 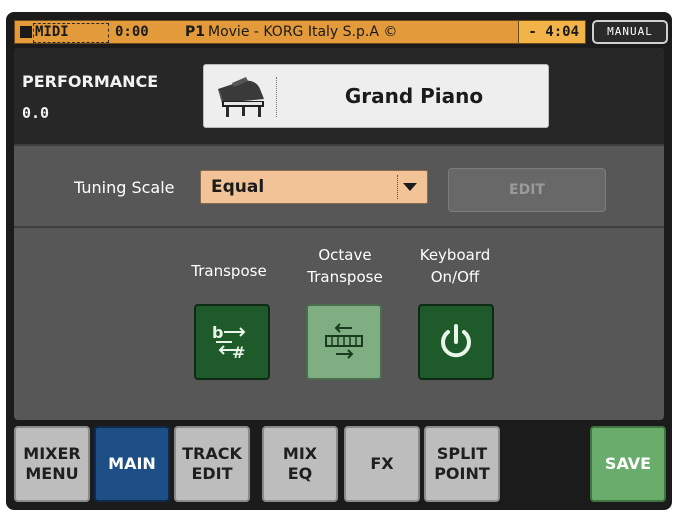 What do you see at coordinates (462, 464) in the screenshot?
I see `tab-split-point: SPLIT POINT` at bounding box center [462, 464].